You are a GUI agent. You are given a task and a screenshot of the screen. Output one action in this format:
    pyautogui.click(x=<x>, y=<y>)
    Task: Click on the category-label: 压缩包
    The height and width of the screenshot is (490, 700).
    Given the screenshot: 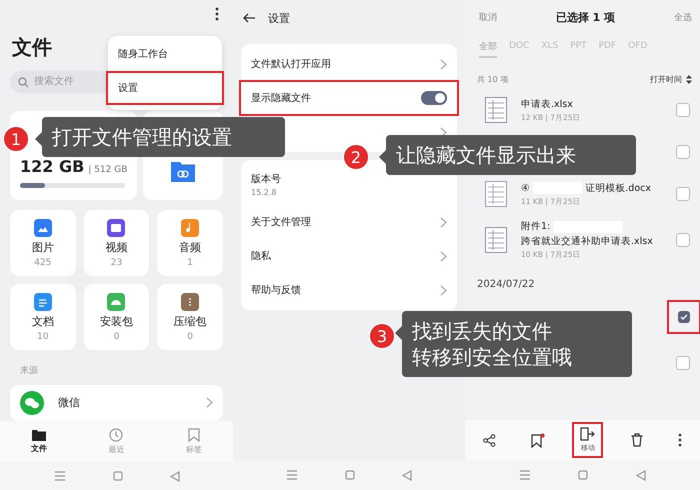 What is the action you would take?
    pyautogui.click(x=190, y=321)
    